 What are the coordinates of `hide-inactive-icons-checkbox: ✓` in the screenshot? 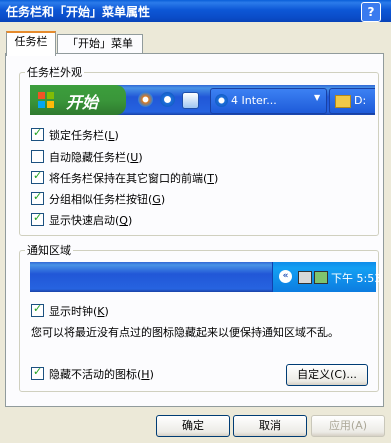 It's located at (37, 372).